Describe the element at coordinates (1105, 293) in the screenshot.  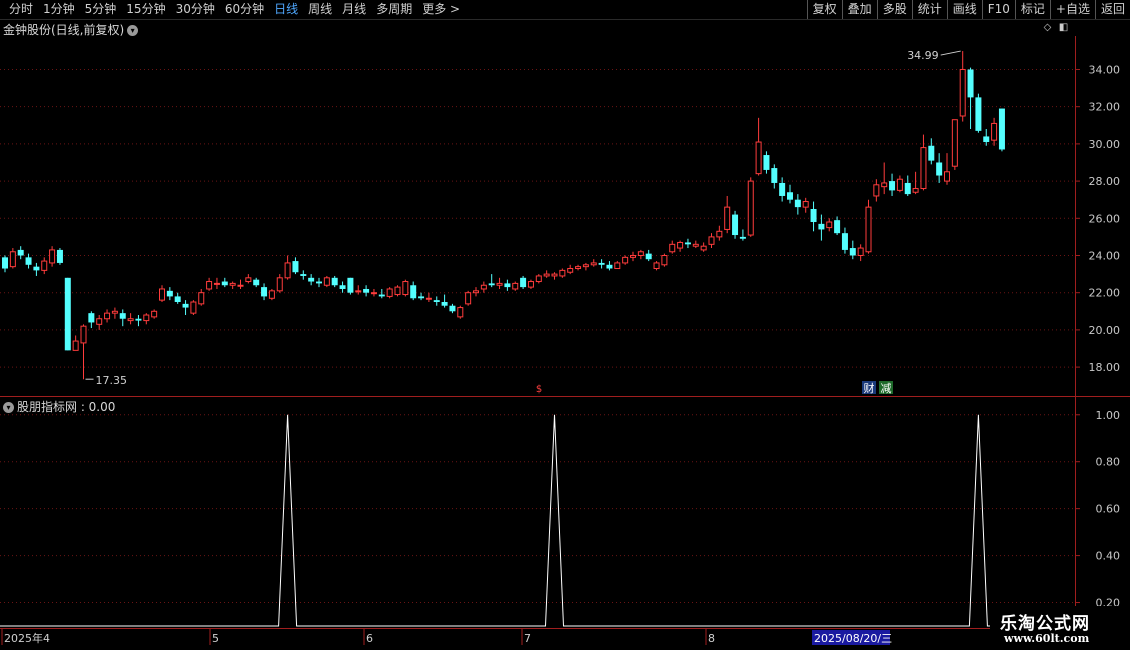
I see `price-tick-label: 22.00` at that location.